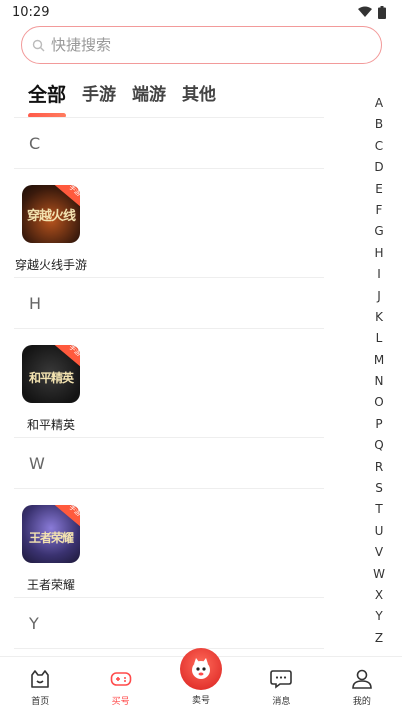 This screenshot has width=402, height=716. I want to click on game-item-honor-of-kings: 王者荣耀 手游 王者荣耀, so click(51, 549).